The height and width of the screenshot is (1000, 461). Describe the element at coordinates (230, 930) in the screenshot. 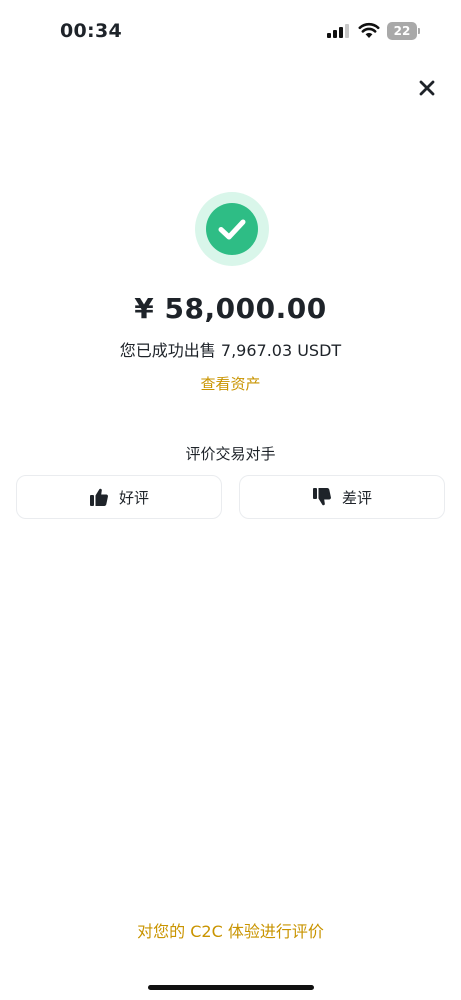

I see `c2c-feedback-link: 对您的 C2C 体验进行评价` at that location.